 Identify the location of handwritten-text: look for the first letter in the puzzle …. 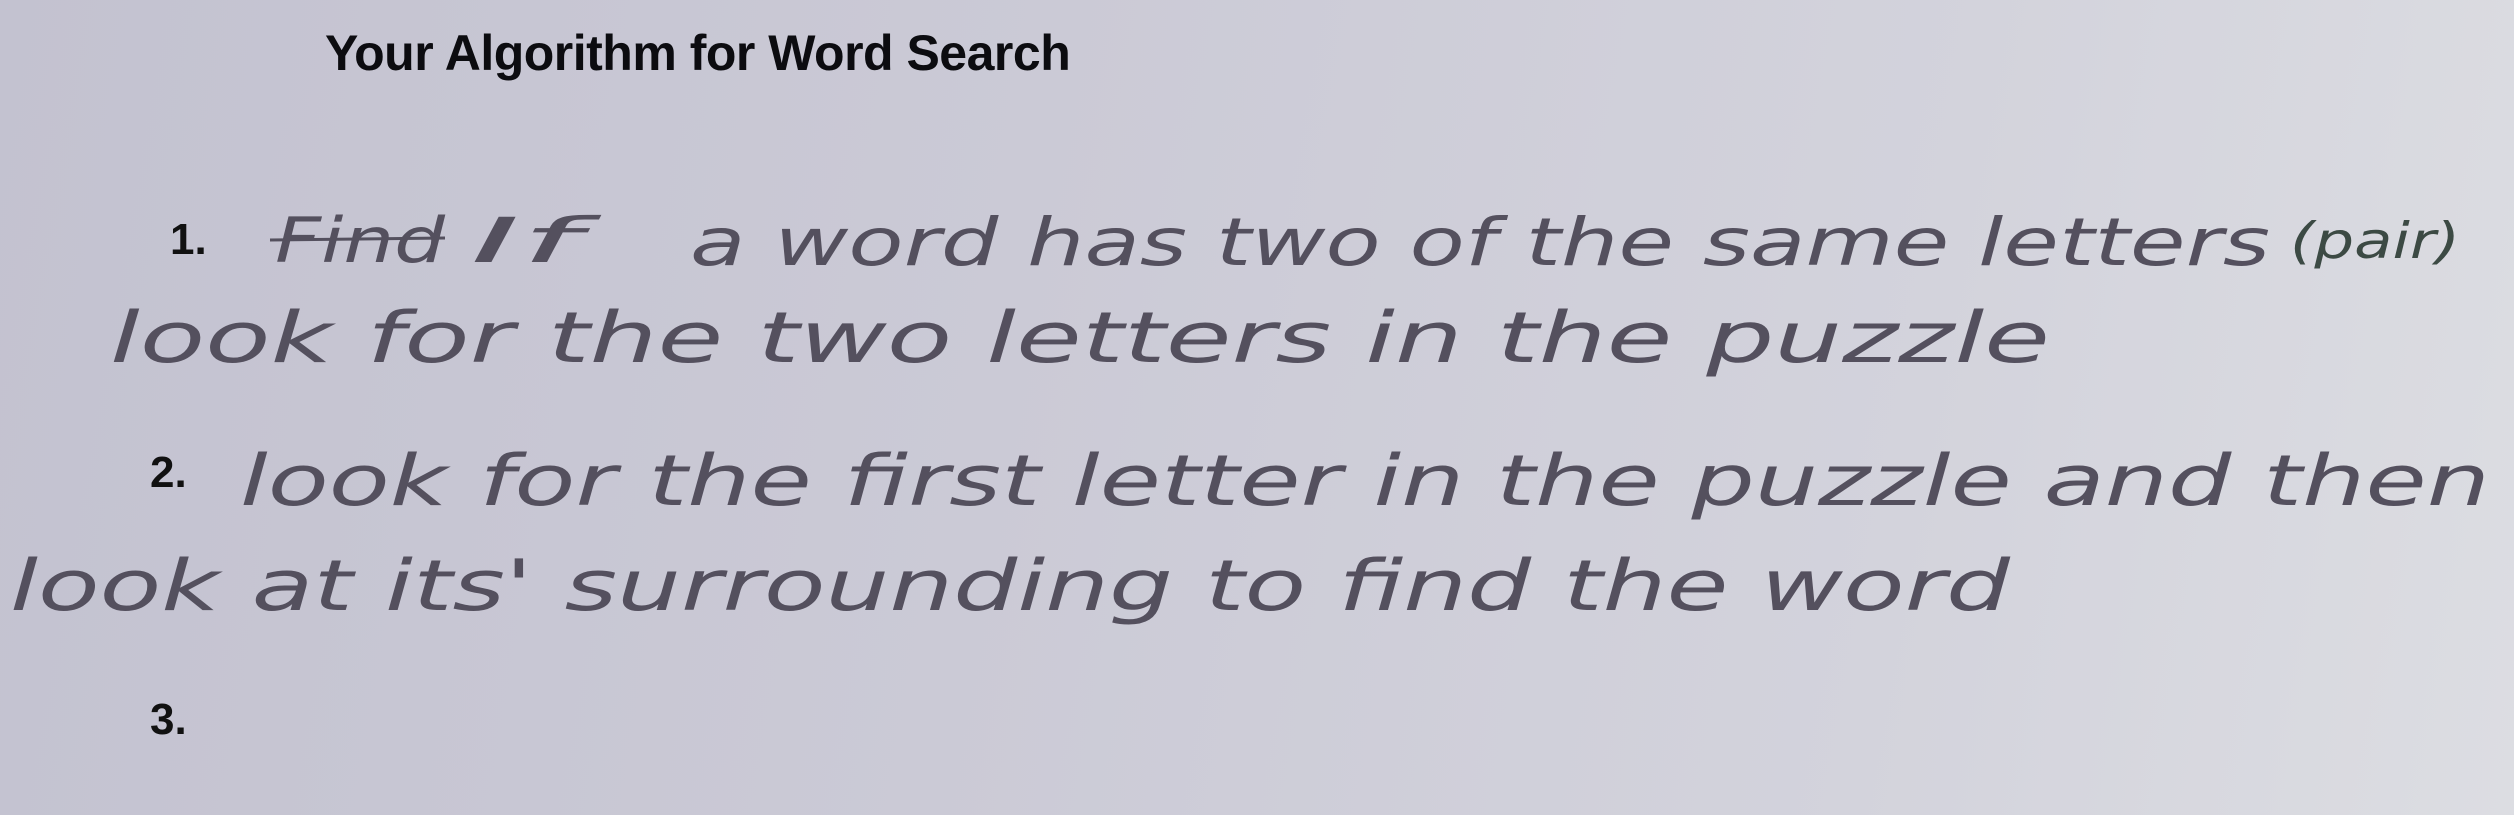
(1365, 481).